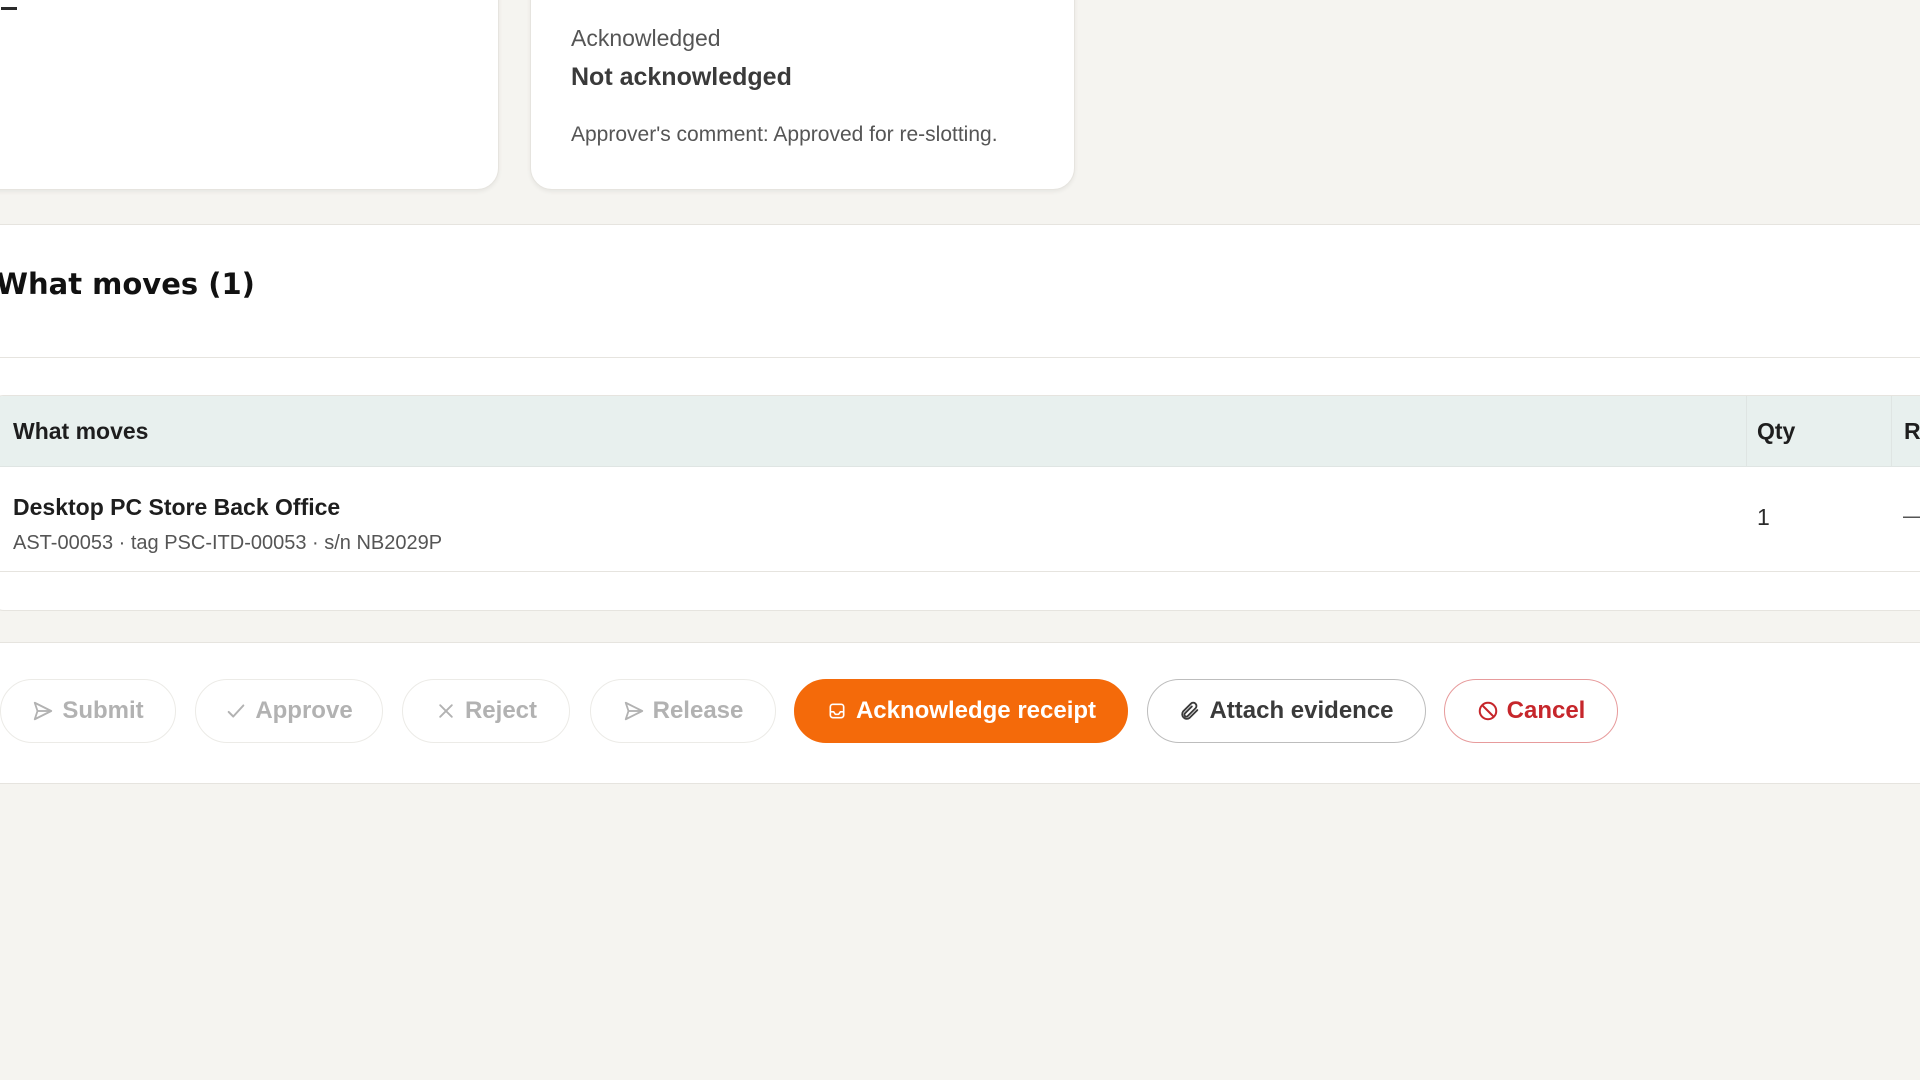 This screenshot has width=1920, height=1080. I want to click on x-icon, so click(446, 711).